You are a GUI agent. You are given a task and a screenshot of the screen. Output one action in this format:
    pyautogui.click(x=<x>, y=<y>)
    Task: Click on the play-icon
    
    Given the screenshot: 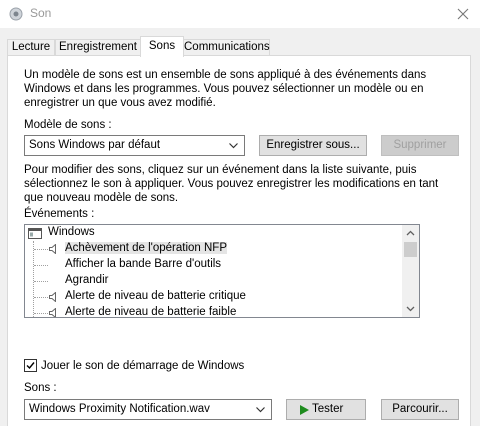 What is the action you would take?
    pyautogui.click(x=304, y=410)
    